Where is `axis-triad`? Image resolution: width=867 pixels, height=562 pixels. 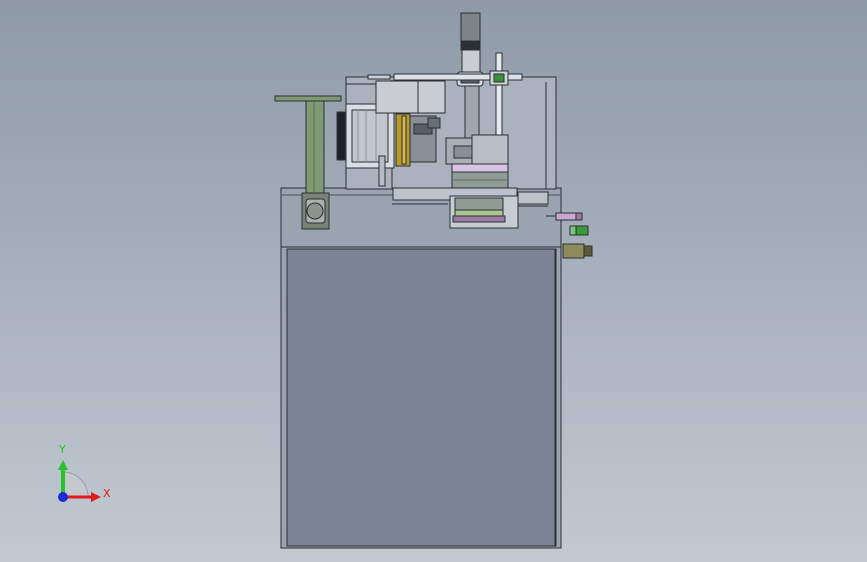 axis-triad is located at coordinates (79, 481).